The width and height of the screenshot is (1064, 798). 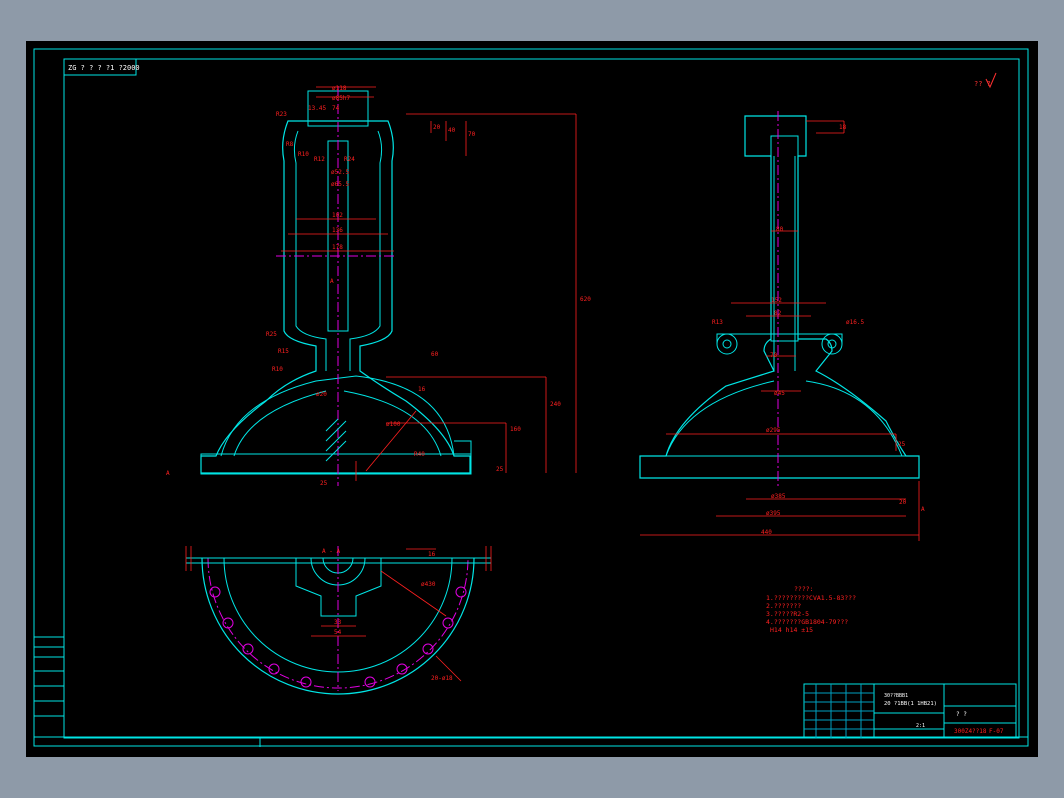 I want to click on dim-r10b: R10, so click(x=277, y=369).